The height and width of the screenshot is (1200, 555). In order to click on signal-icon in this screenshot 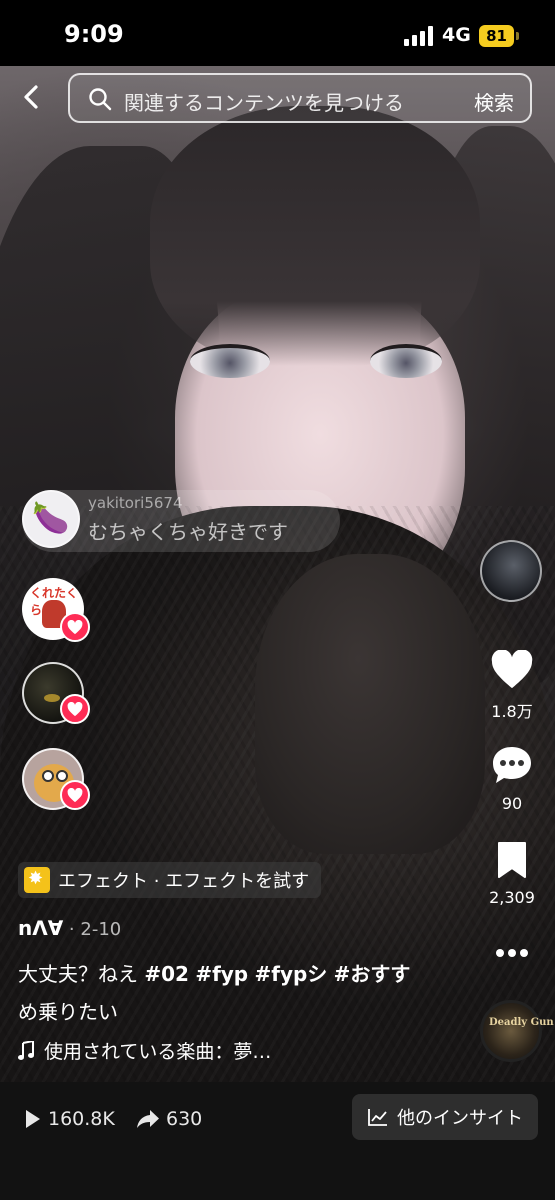, I will do `click(419, 36)`.